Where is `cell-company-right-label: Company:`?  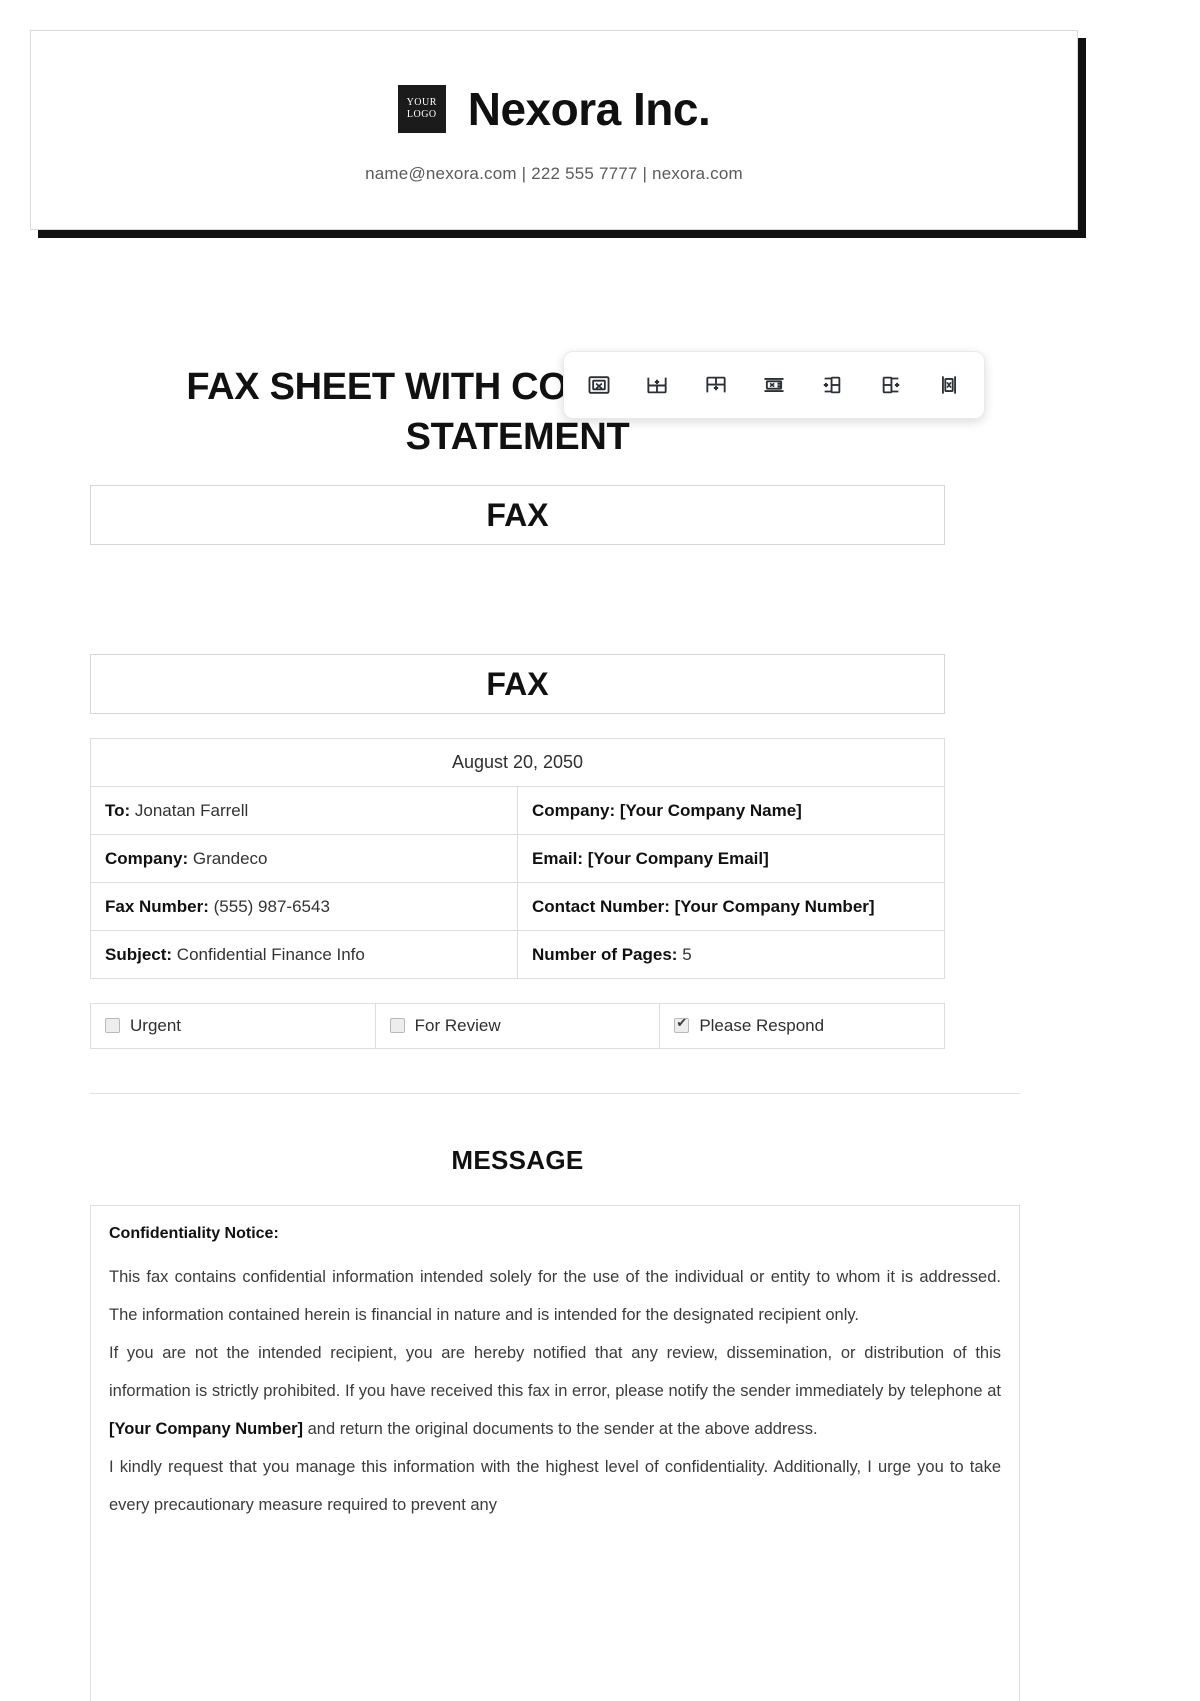
cell-company-right-label: Company: is located at coordinates (574, 810).